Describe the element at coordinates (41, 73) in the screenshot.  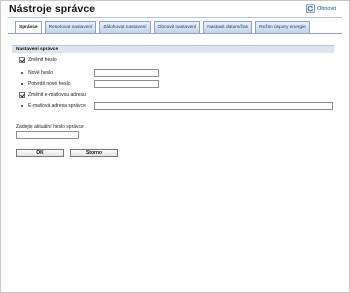
I see `new-password-label: Nové heslo` at that location.